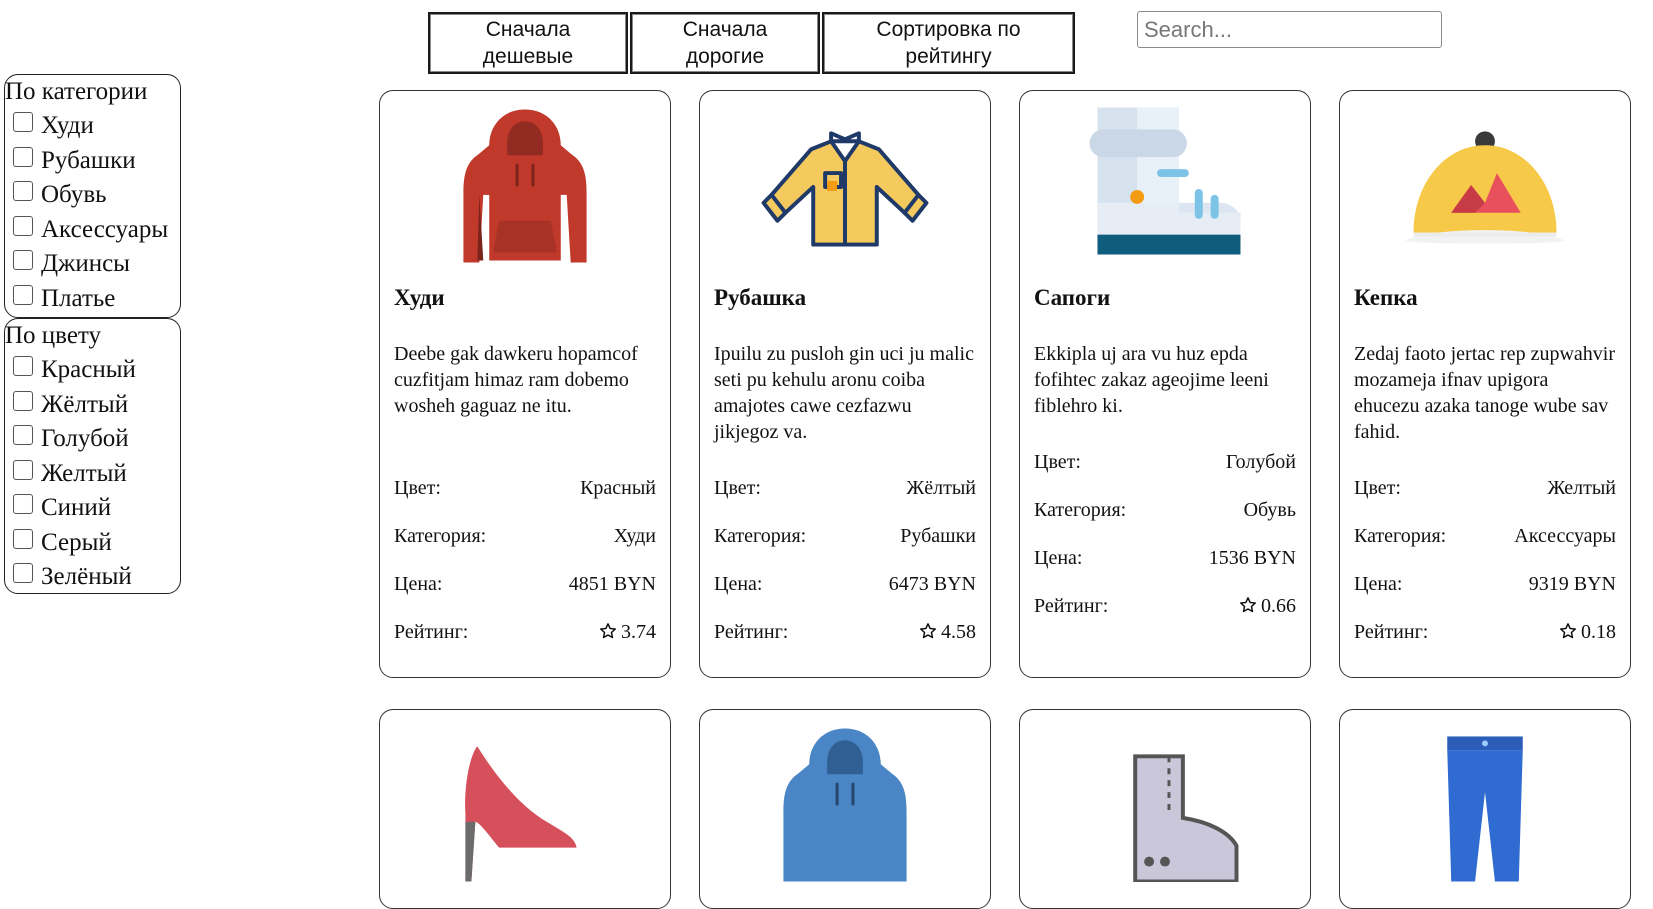  I want to click on product-category-row: Категория: Рубашки, so click(845, 536).